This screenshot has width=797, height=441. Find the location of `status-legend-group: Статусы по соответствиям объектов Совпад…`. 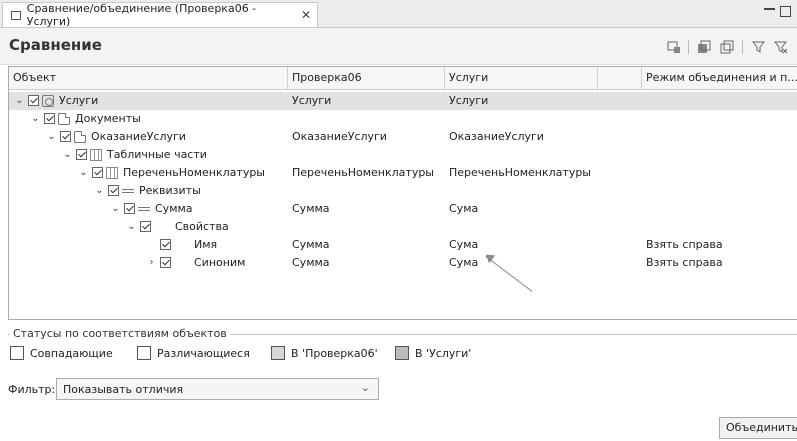

status-legend-group: Статусы по соответствиям объектов Совпад… is located at coordinates (402, 347).